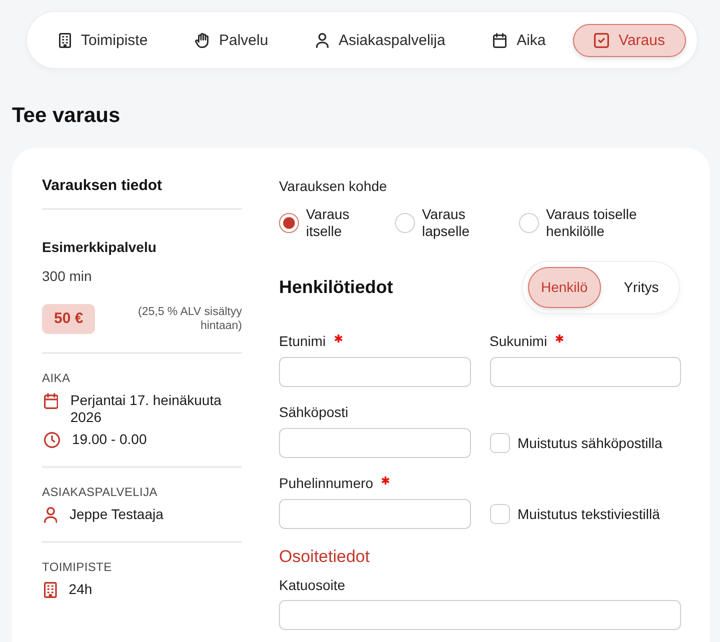 This screenshot has height=642, width=720. Describe the element at coordinates (461, 223) in the screenshot. I see `radio-label: Varaus lapselle` at that location.